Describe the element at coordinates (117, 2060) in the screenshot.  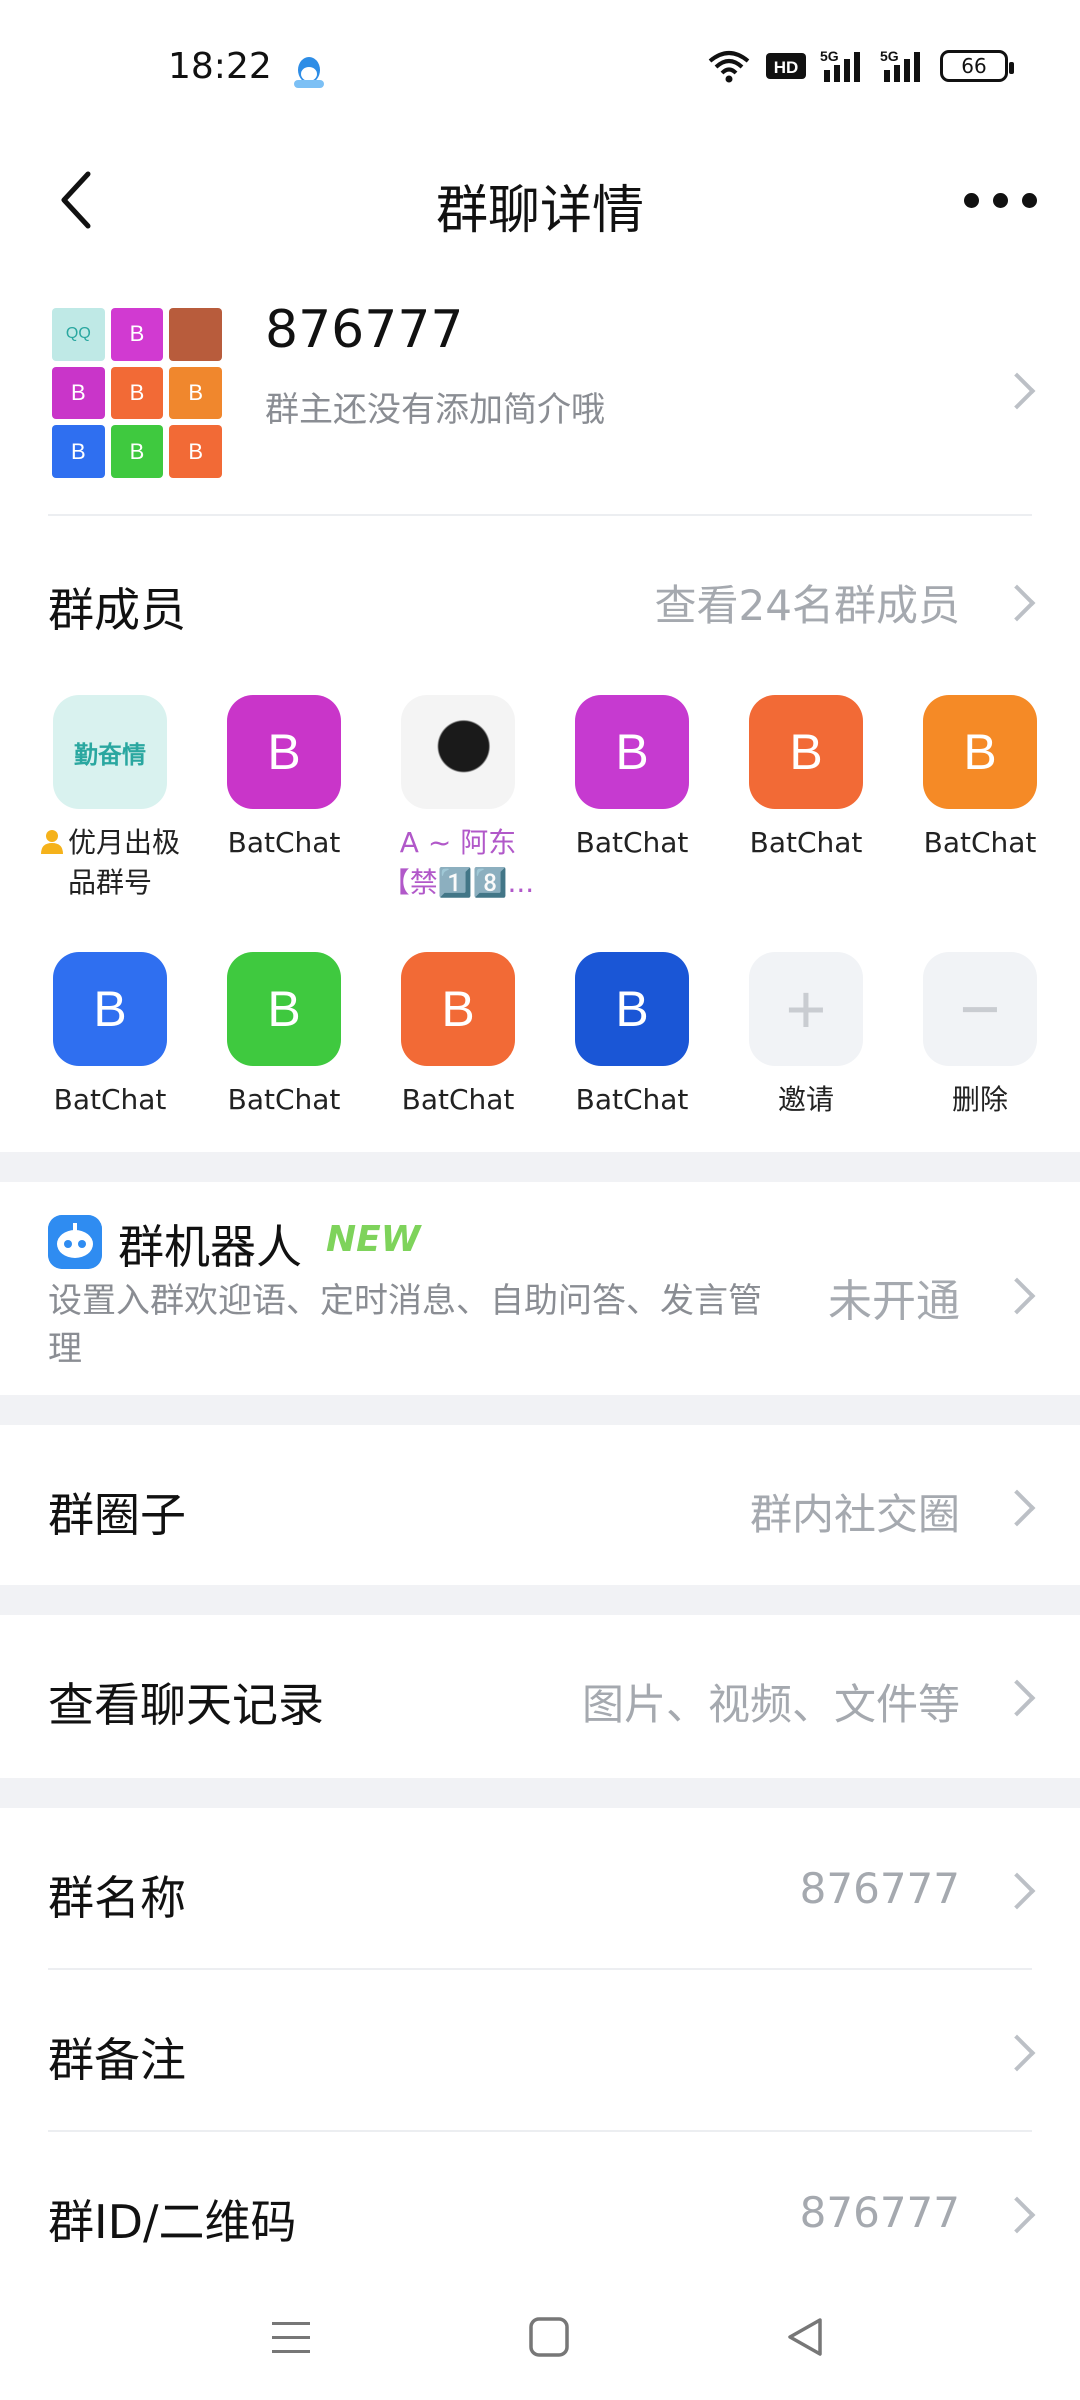
I see `group-remark-label: 群备注` at that location.